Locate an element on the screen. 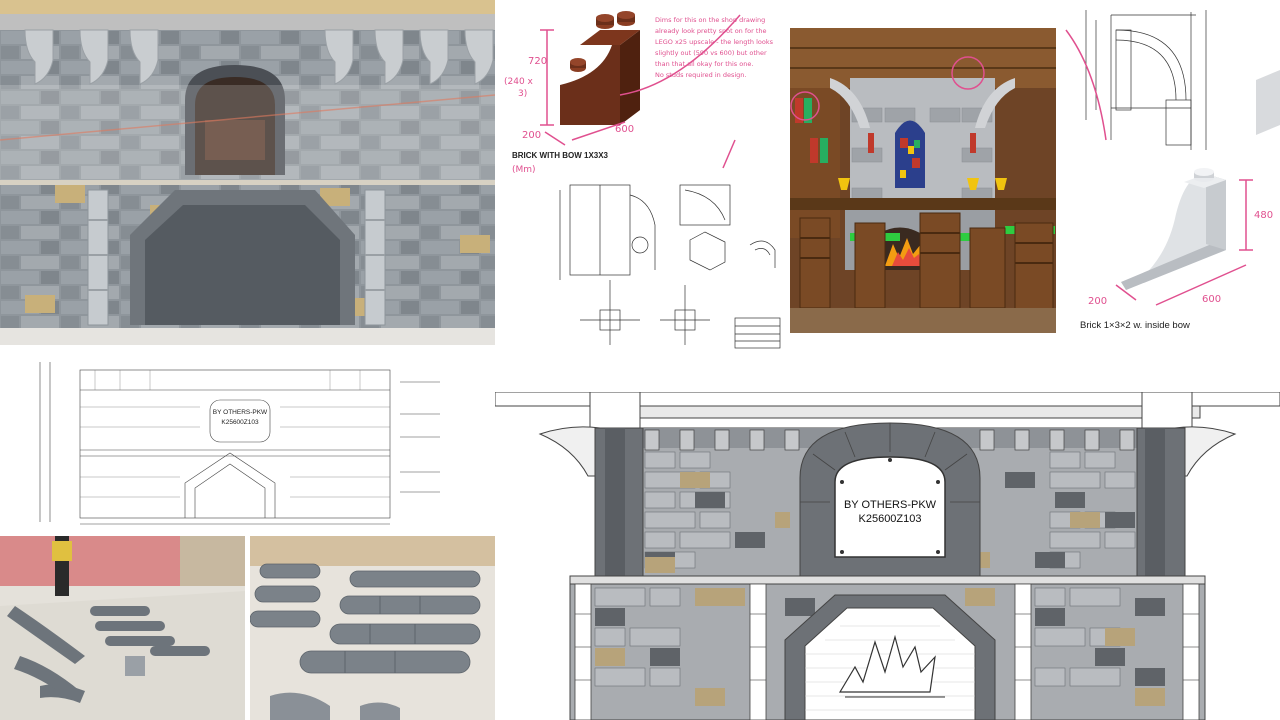  note-line-1: Dims for this on the shop drawing is located at coordinates (710, 20).